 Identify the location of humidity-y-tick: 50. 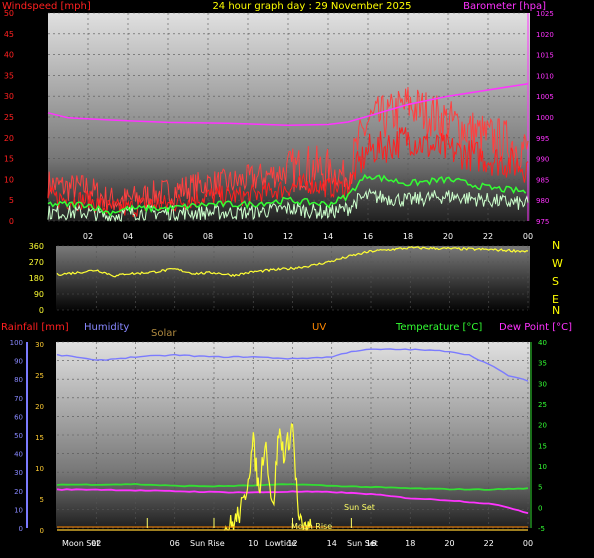
(18, 436).